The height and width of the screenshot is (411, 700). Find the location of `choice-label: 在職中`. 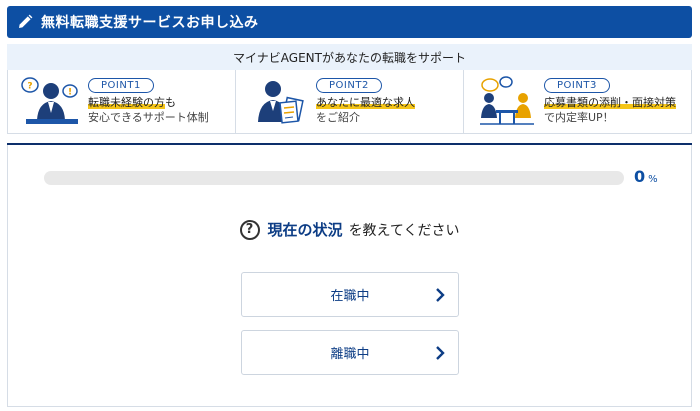

choice-label: 在職中 is located at coordinates (350, 296).